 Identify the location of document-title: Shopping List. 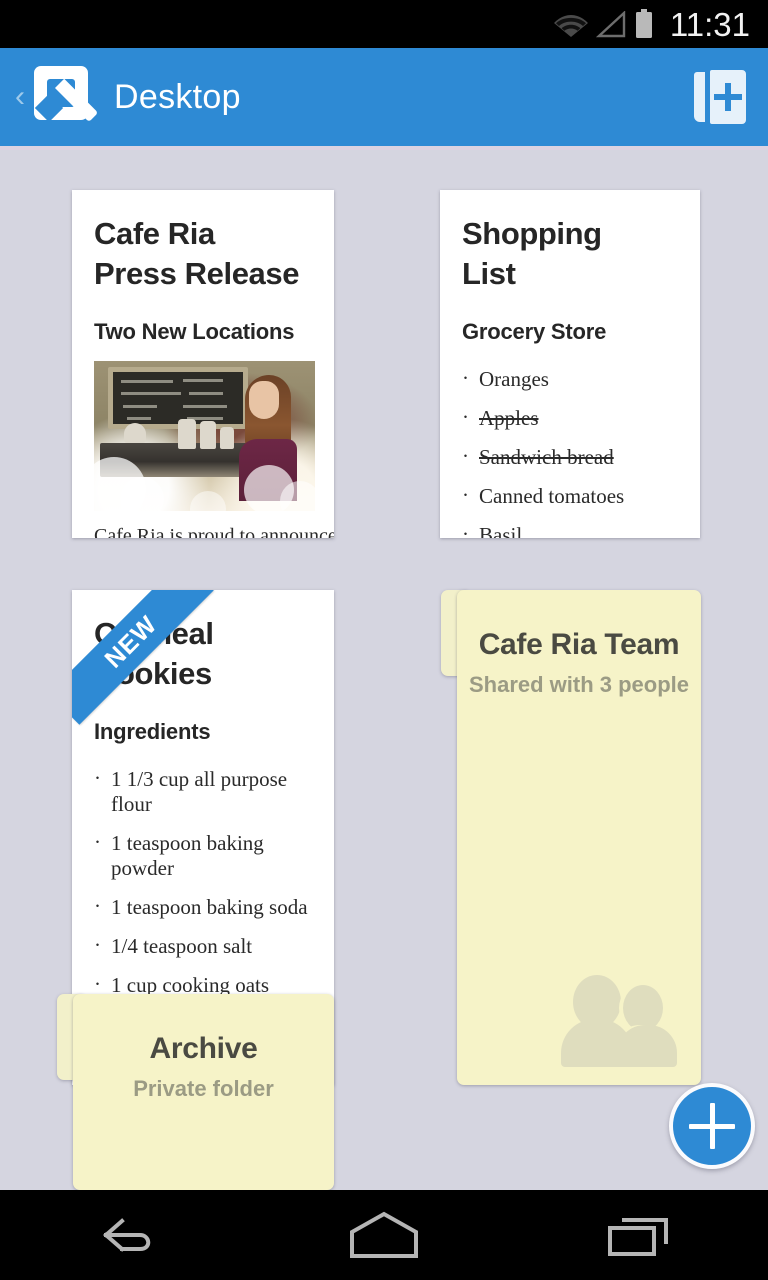
(532, 253).